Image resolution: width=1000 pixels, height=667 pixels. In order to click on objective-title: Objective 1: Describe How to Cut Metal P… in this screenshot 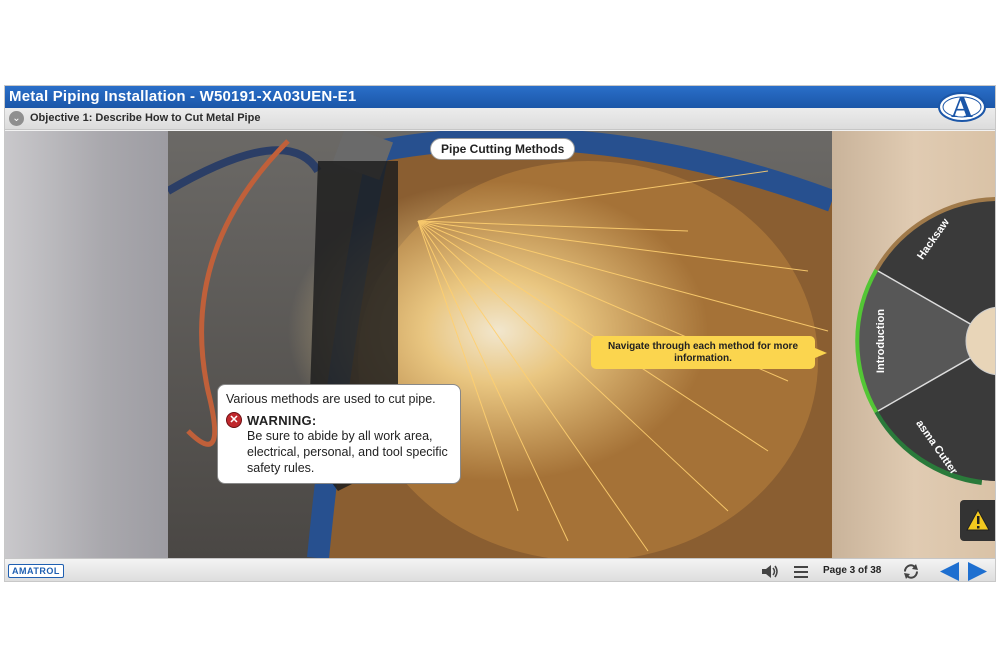, I will do `click(145, 118)`.